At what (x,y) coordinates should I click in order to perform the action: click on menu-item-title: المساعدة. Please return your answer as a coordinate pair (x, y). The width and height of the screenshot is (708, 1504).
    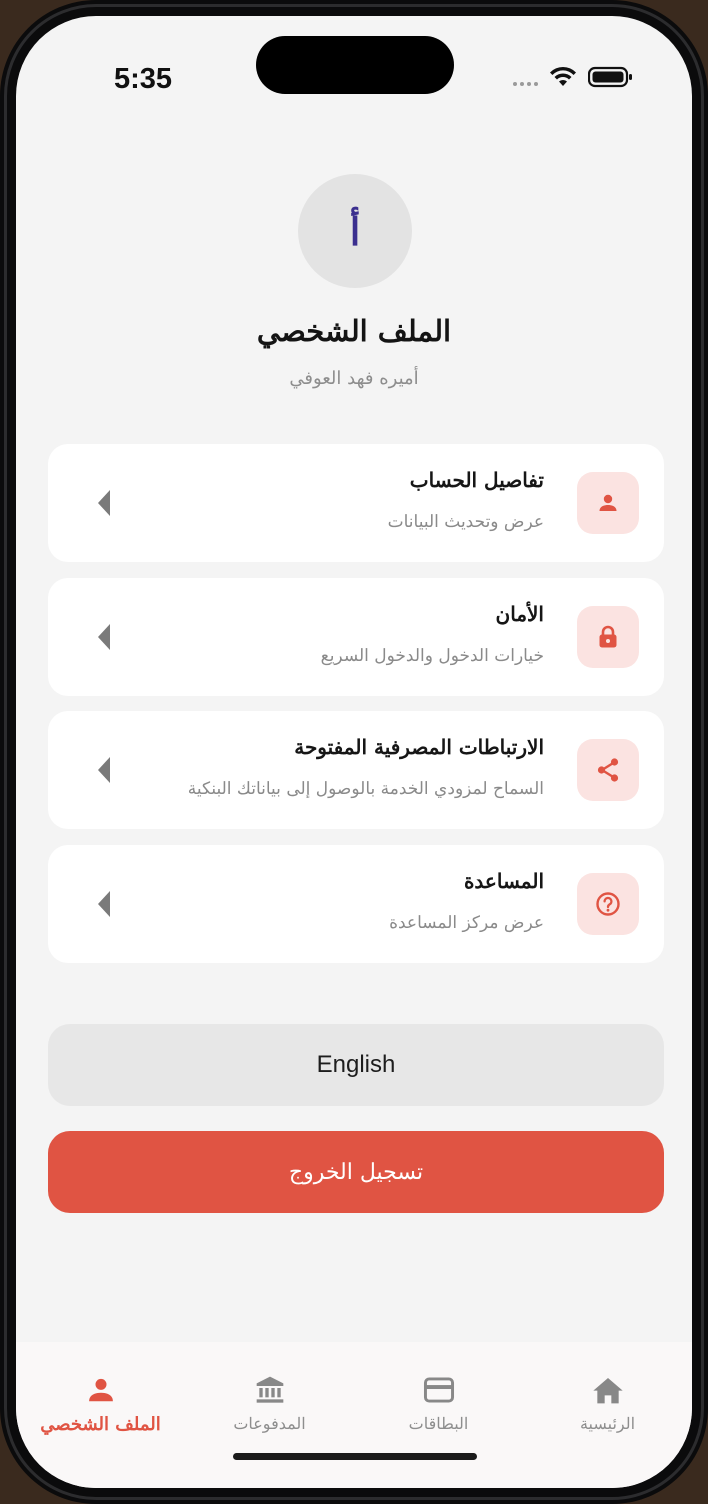
    Looking at the image, I should click on (503, 881).